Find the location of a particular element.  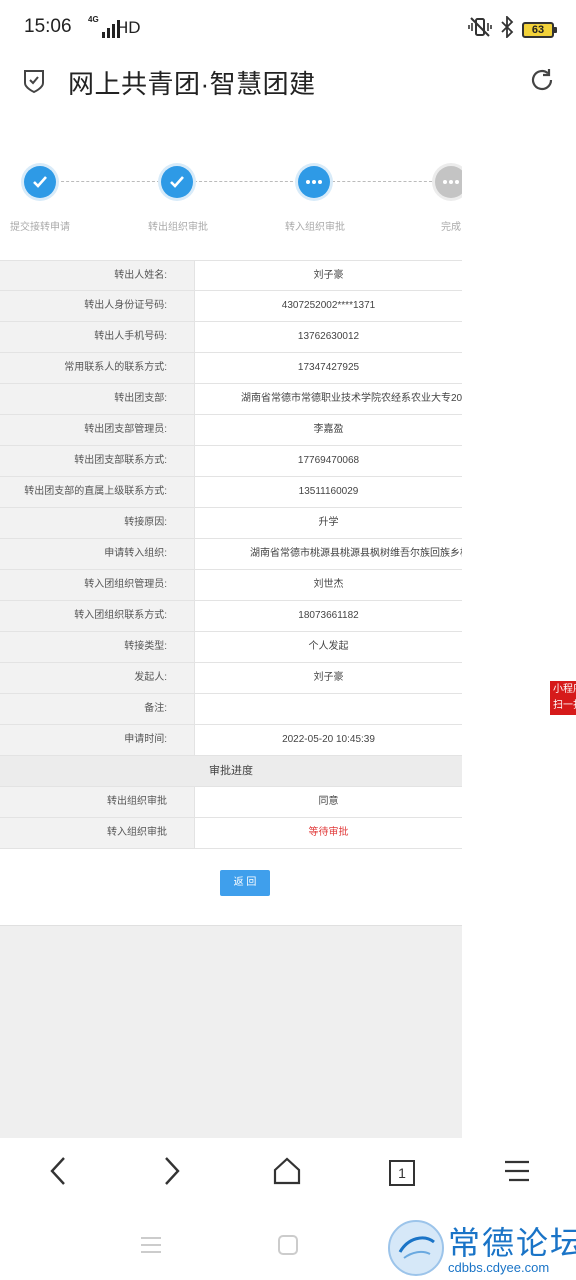

chevron-right-icon is located at coordinates (172, 1173).